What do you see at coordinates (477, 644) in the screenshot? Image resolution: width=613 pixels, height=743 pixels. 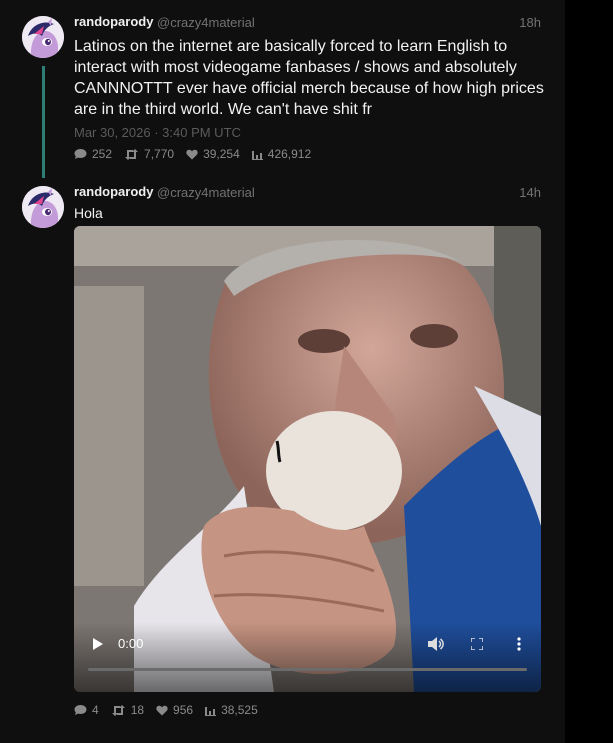 I see `fullscreen-icon` at bounding box center [477, 644].